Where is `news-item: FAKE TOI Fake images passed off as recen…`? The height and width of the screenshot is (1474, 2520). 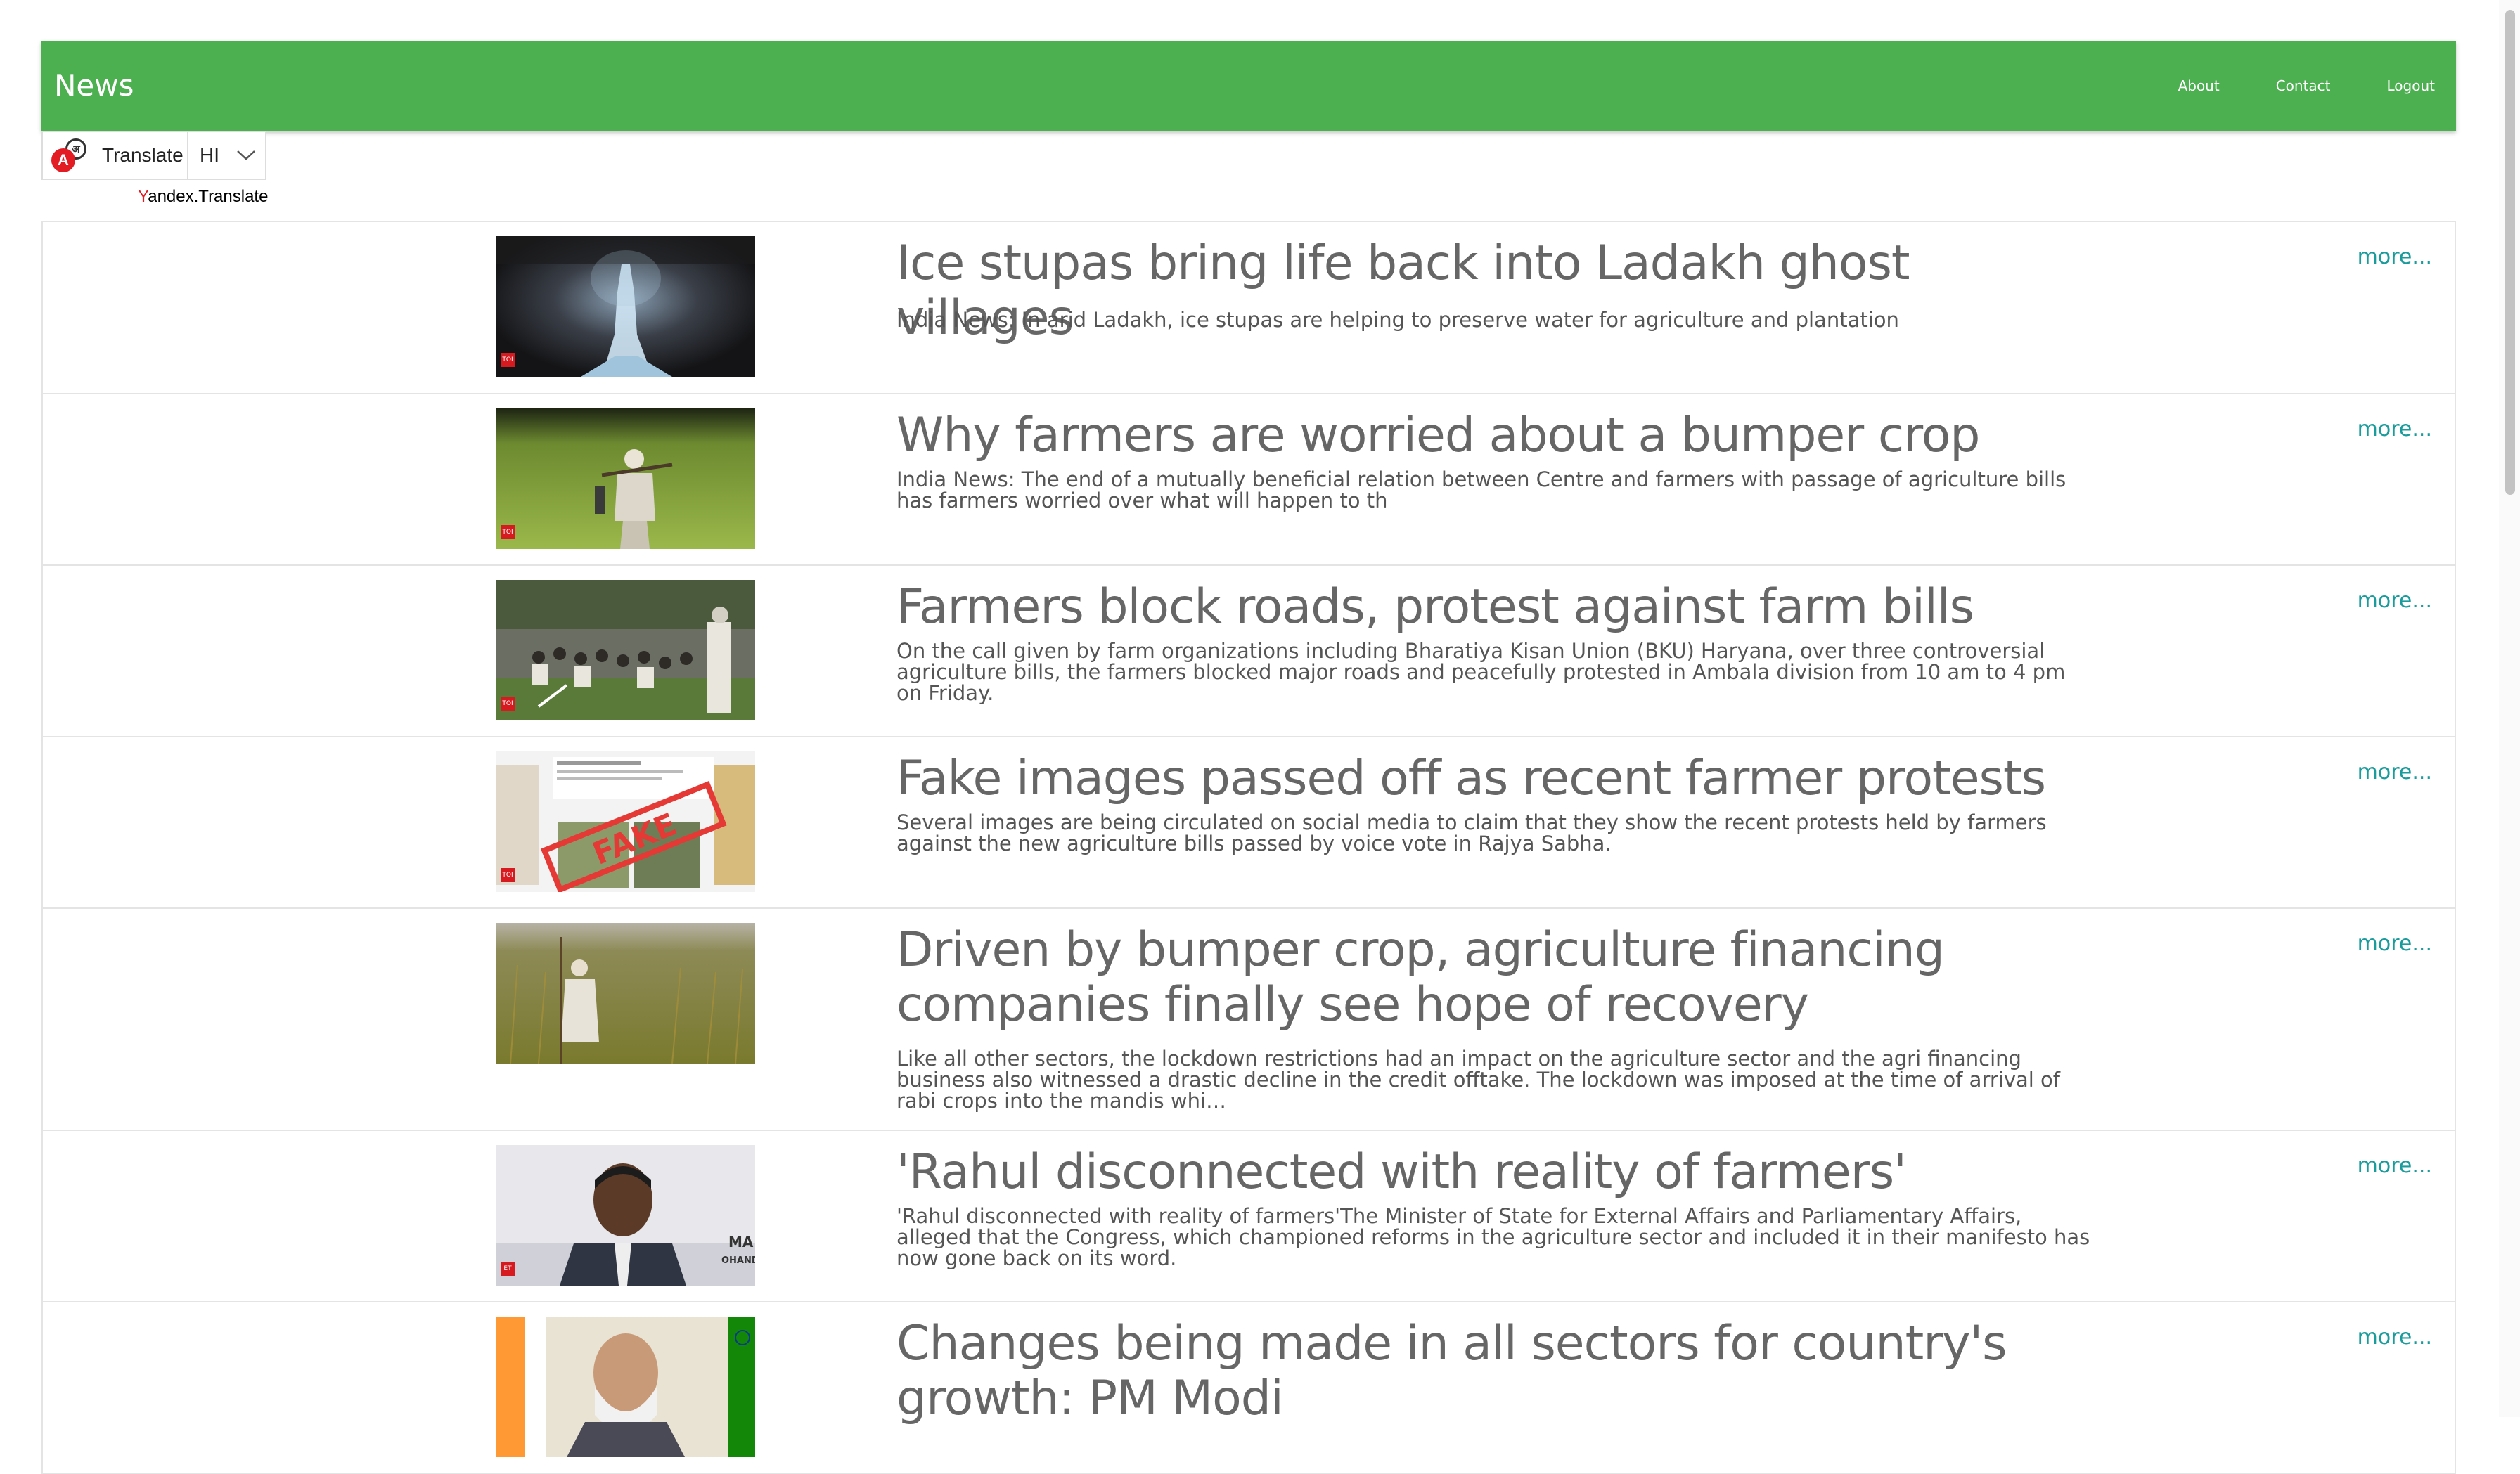 news-item: FAKE TOI Fake images passed off as recen… is located at coordinates (1249, 823).